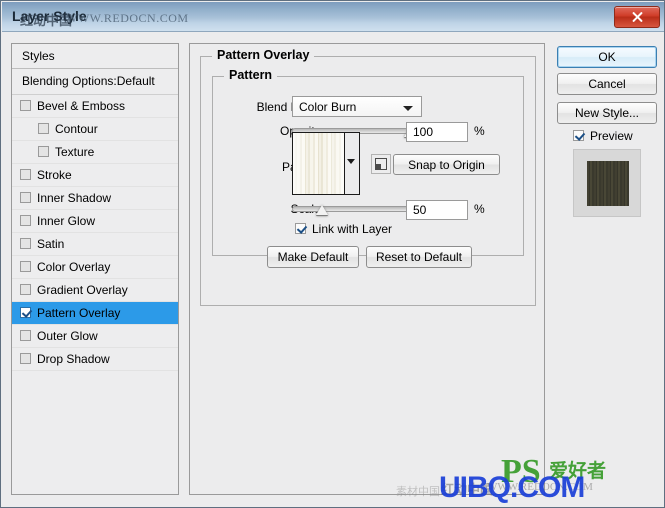  I want to click on style-item-gradient-overlay: Gradient Overlay, so click(95, 290).